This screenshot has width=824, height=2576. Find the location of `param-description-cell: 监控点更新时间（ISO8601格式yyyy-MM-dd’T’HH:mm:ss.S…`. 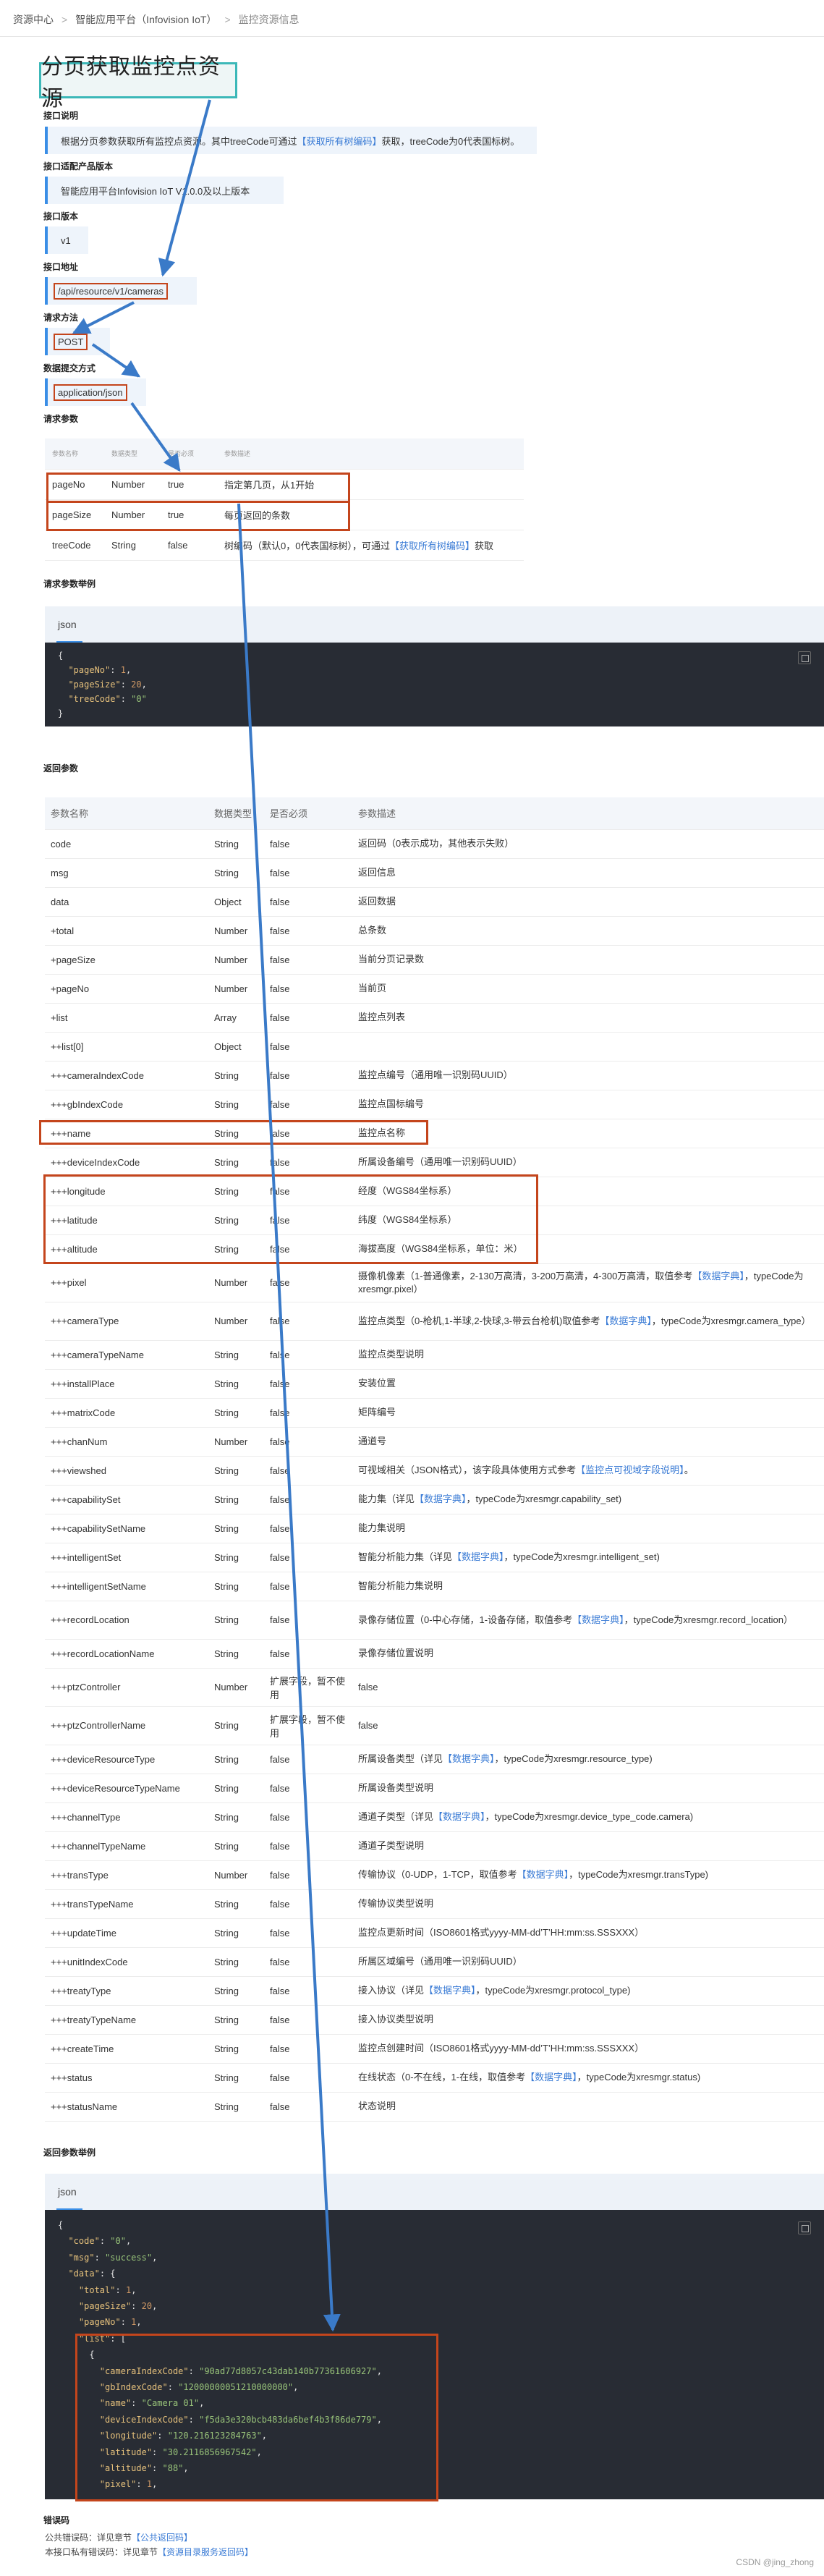

param-description-cell: 监控点更新时间（ISO8601格式yyyy-MM-dd’T’HH:mm:ss.S… is located at coordinates (588, 1933).